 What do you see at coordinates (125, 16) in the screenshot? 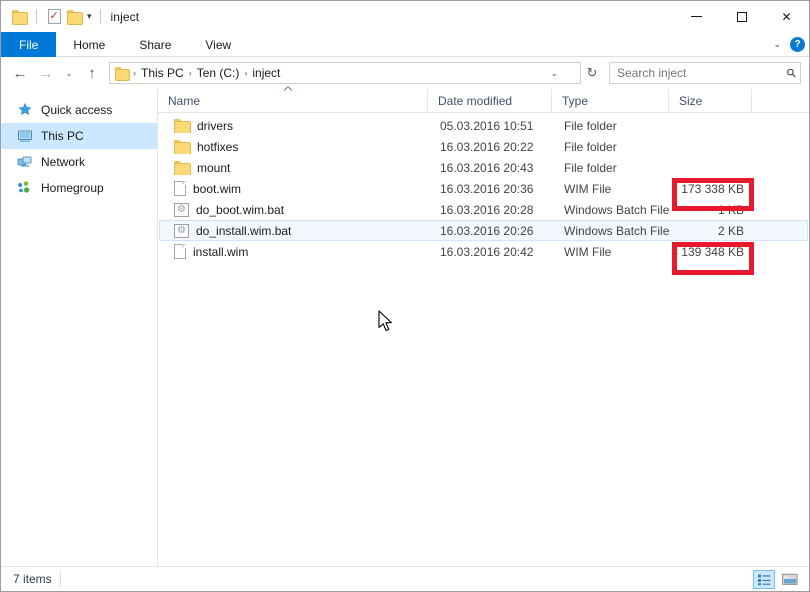
I see `window-title: inject` at bounding box center [125, 16].